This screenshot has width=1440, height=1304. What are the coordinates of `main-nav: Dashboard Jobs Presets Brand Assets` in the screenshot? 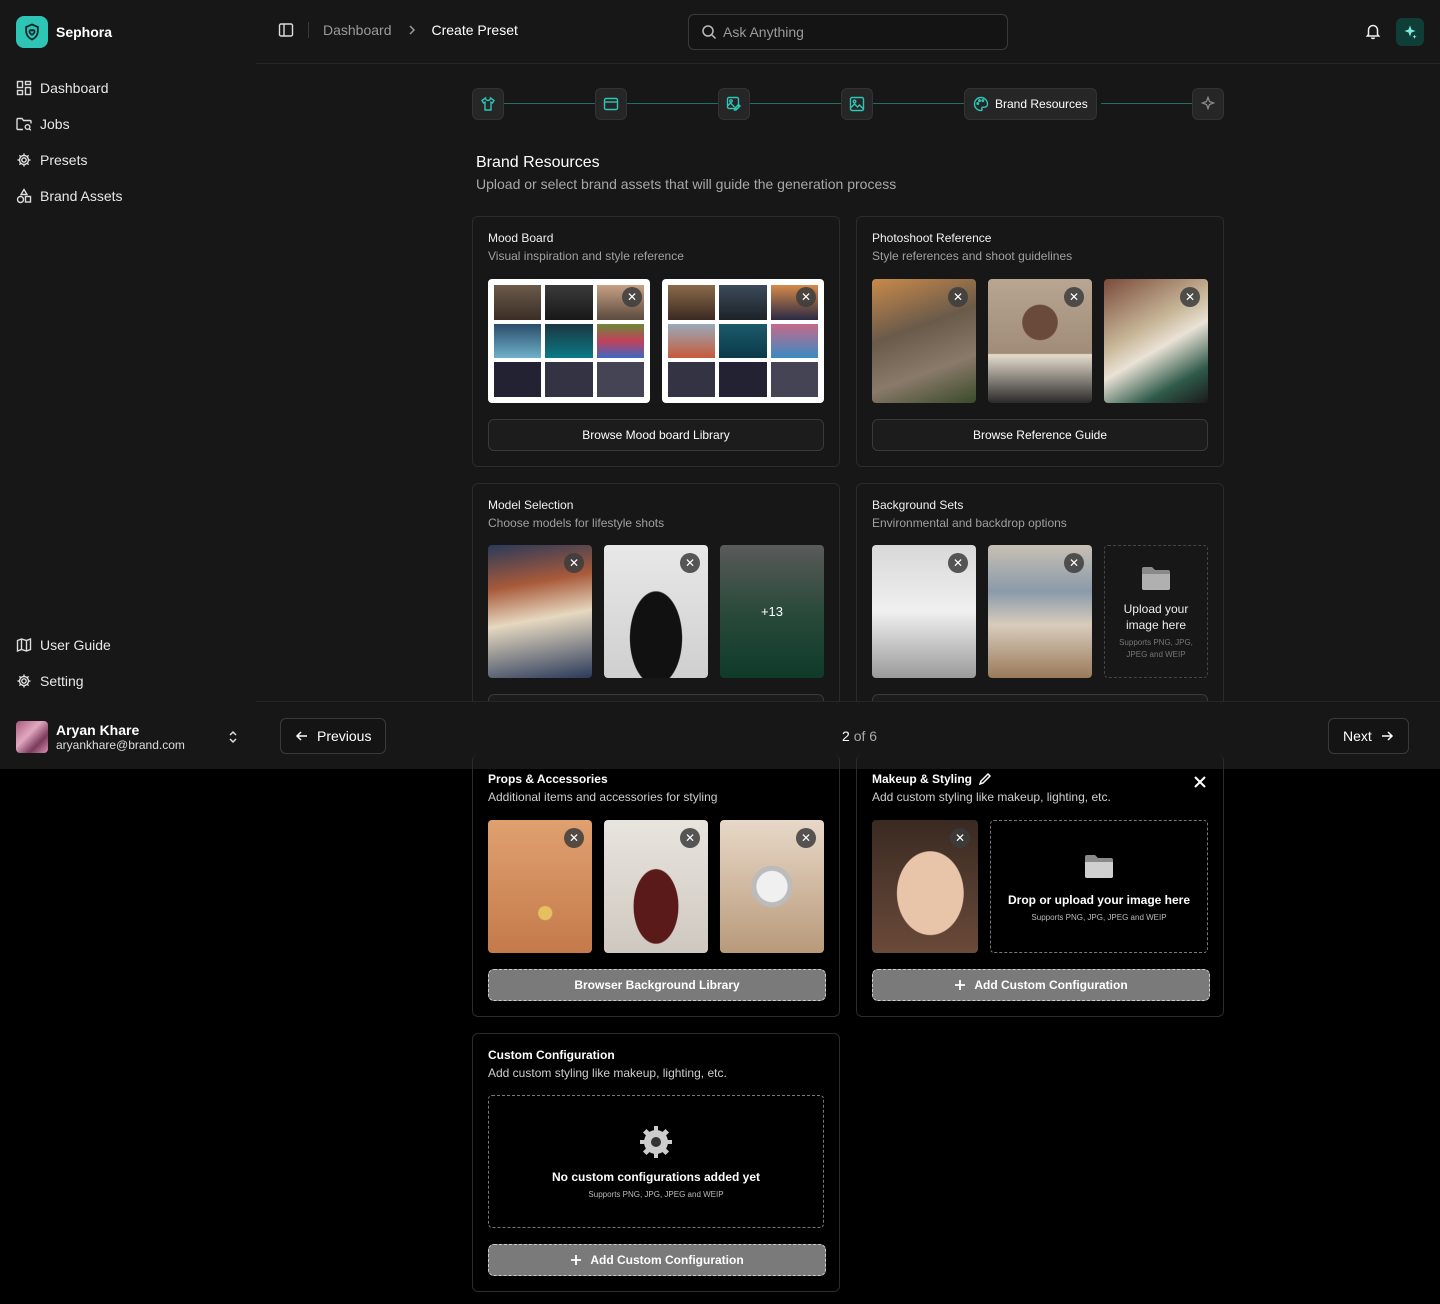 It's located at (128, 142).